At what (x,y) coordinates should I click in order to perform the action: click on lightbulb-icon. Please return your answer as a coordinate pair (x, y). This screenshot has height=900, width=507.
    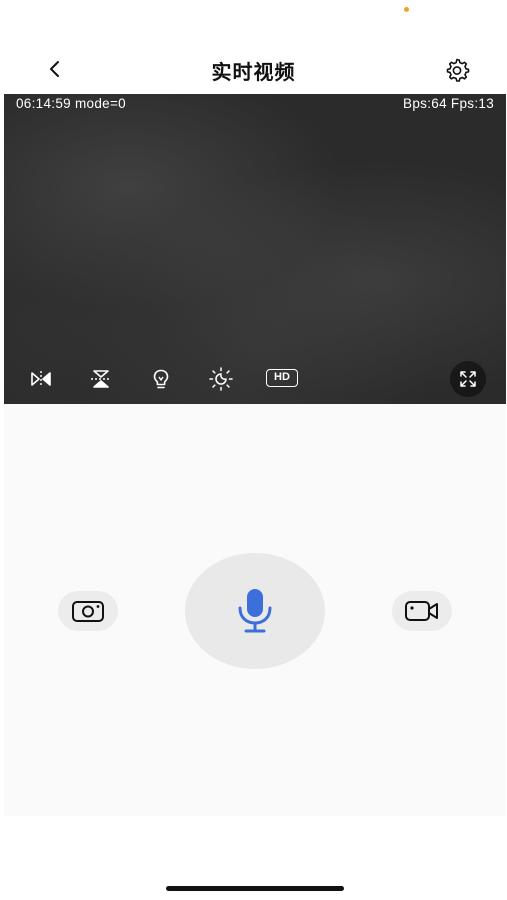
    Looking at the image, I should click on (161, 379).